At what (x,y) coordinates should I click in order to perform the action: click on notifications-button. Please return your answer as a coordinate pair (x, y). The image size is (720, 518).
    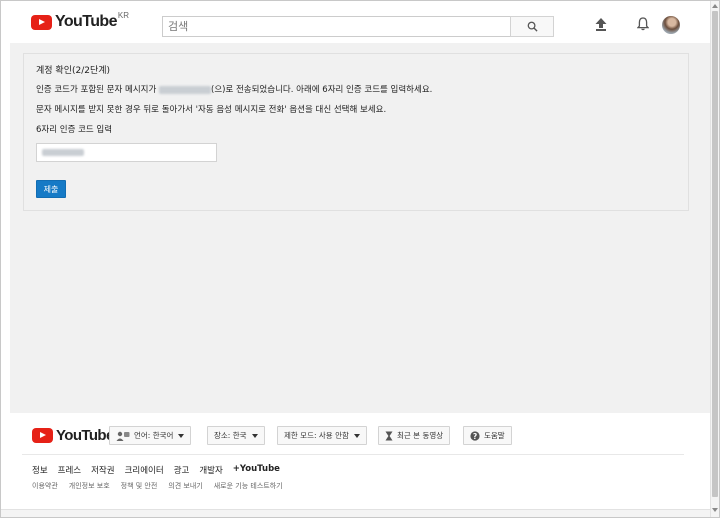
    Looking at the image, I should click on (643, 24).